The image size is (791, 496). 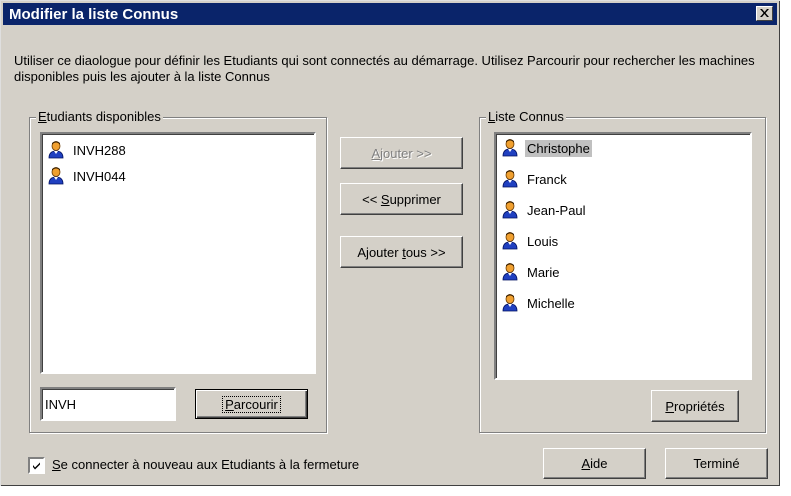 I want to click on close-icon, so click(x=764, y=13).